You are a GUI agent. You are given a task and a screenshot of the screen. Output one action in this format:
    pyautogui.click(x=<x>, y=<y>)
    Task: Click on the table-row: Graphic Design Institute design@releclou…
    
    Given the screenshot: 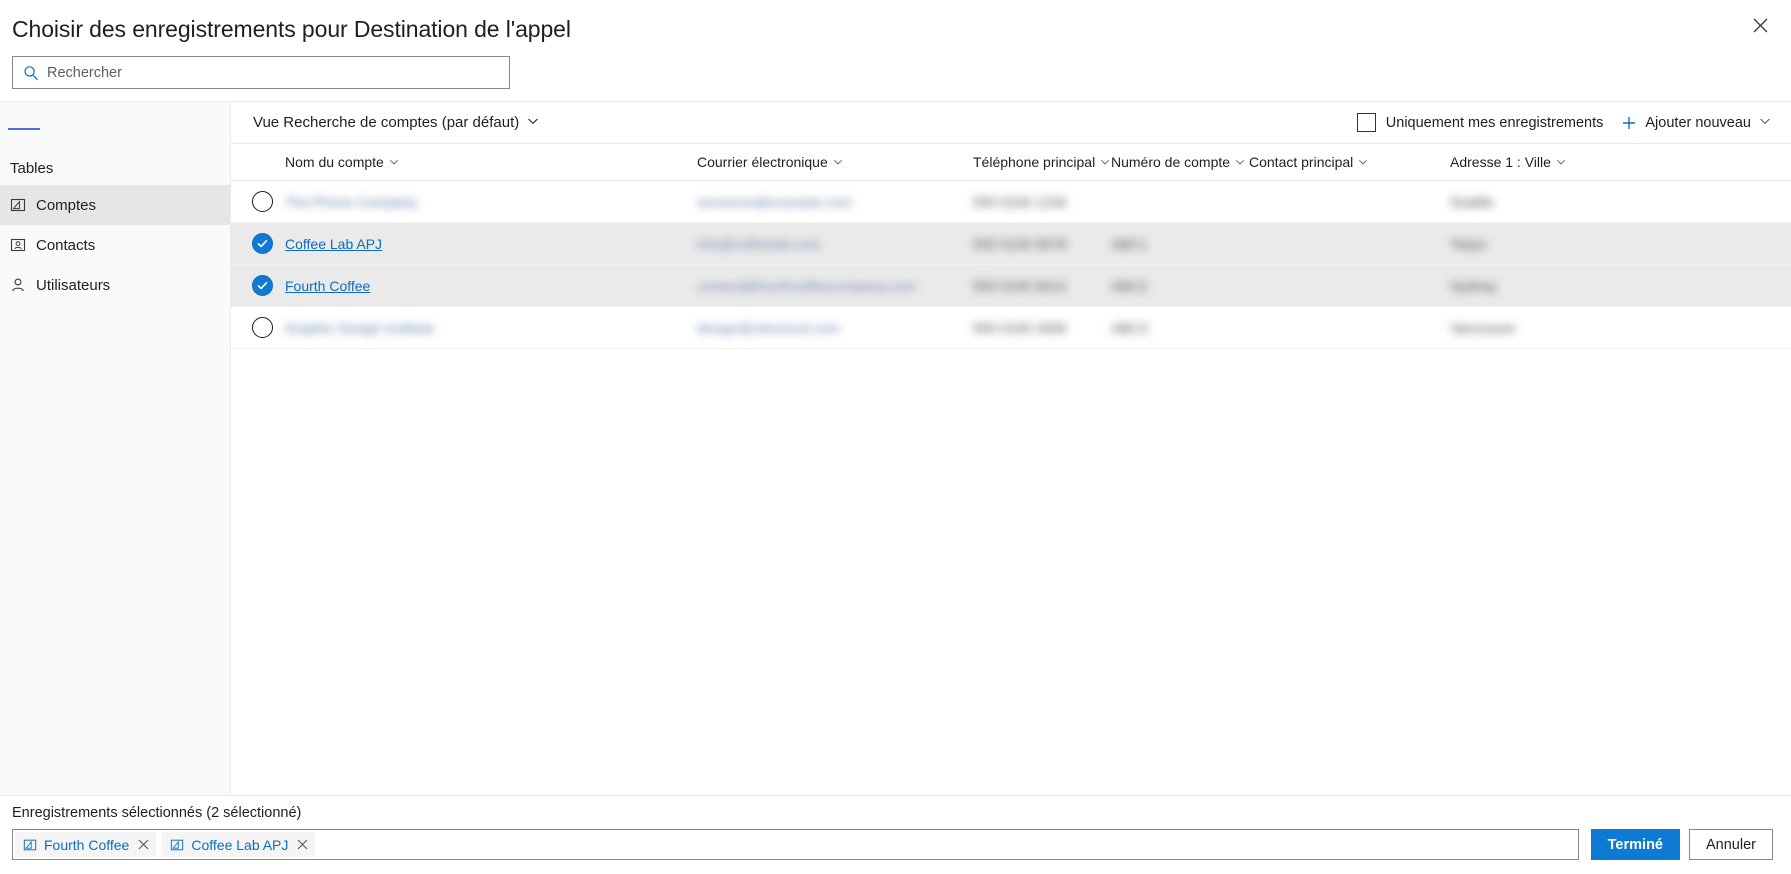 What is the action you would take?
    pyautogui.click(x=1011, y=328)
    